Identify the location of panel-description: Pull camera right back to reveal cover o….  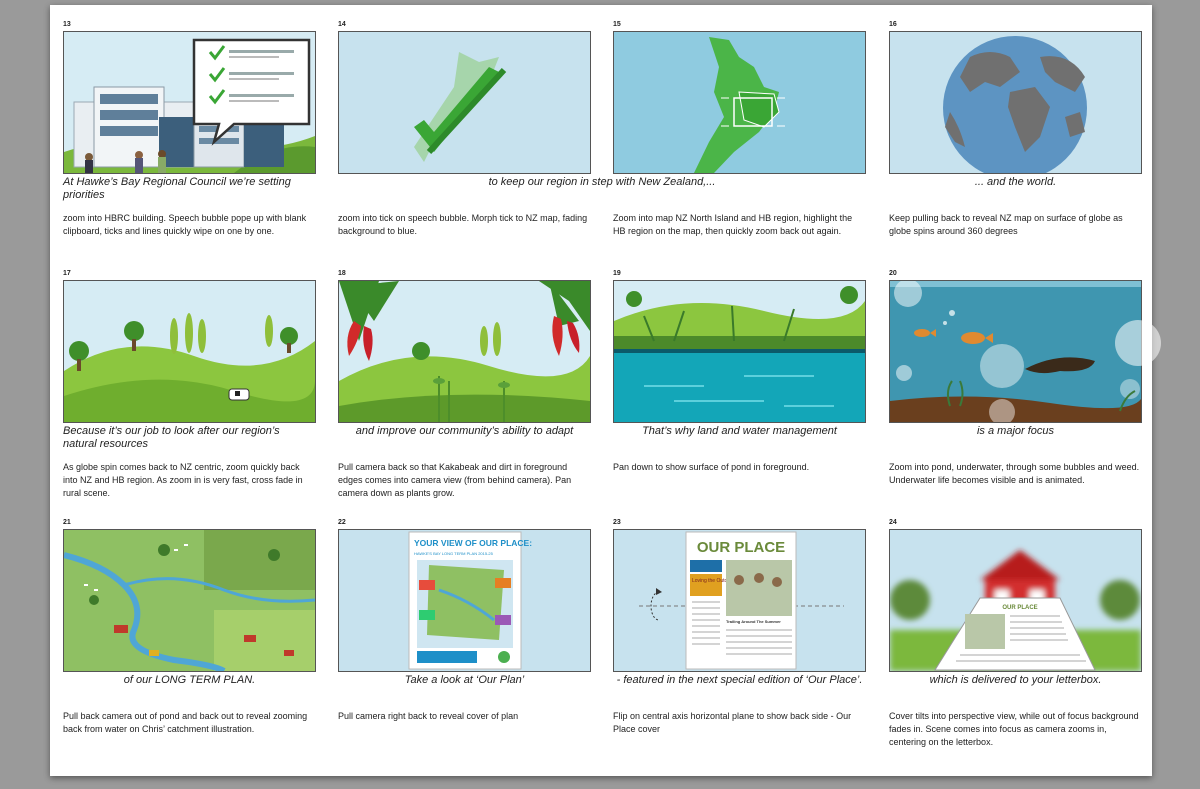
(428, 716).